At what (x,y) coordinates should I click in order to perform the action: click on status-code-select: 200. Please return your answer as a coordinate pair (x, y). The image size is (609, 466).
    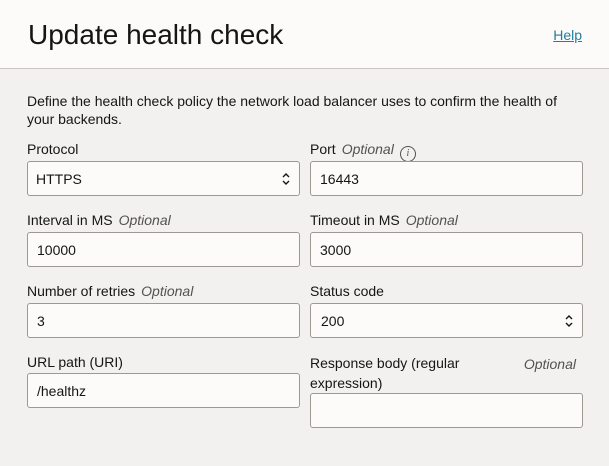
    Looking at the image, I should click on (446, 320).